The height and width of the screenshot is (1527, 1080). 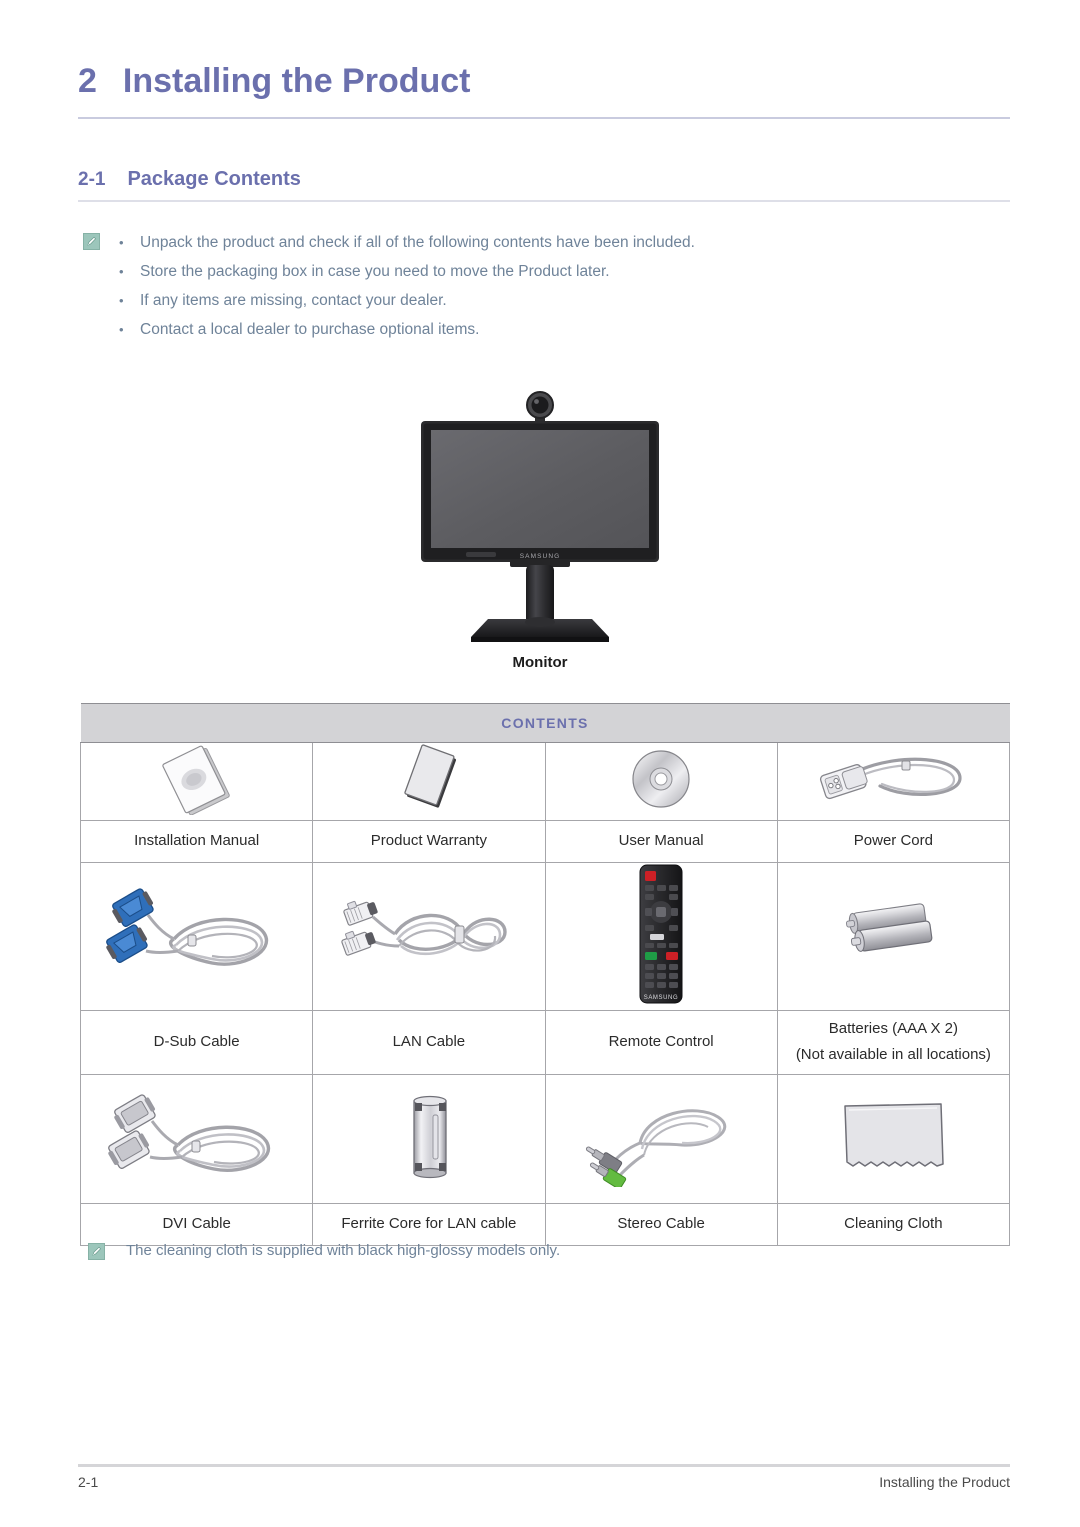 I want to click on section-divider, so click(x=544, y=201).